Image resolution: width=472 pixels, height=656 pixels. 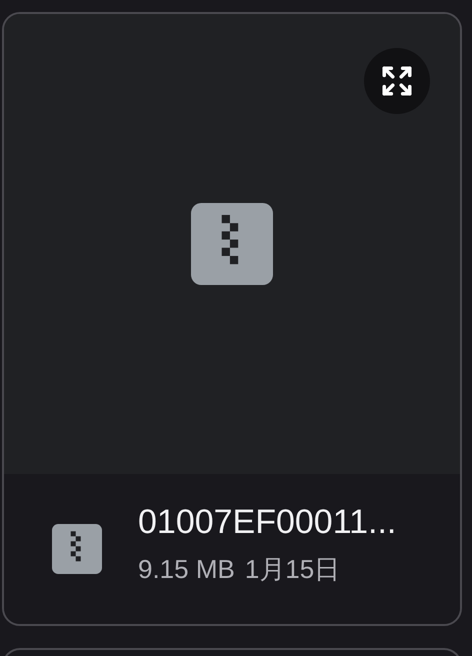 What do you see at coordinates (186, 569) in the screenshot?
I see `file-size: 9.15 MB` at bounding box center [186, 569].